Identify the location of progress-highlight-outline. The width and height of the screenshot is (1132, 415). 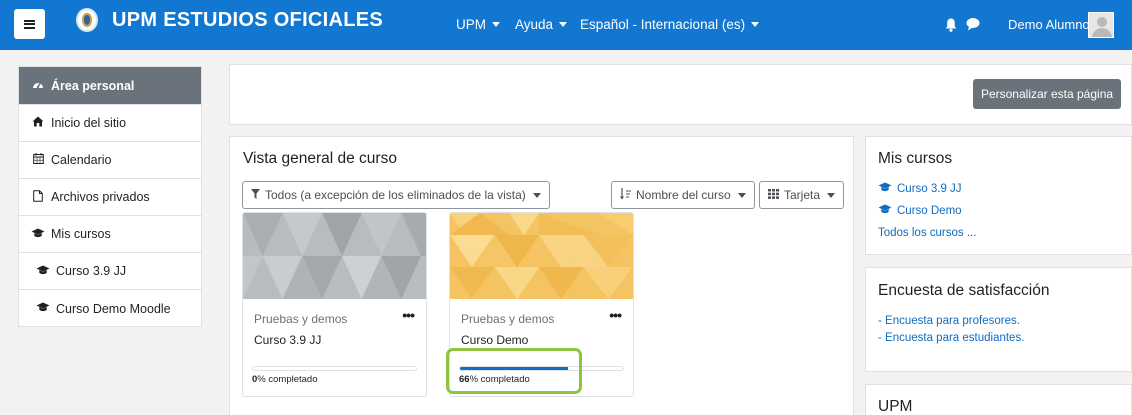
(514, 371).